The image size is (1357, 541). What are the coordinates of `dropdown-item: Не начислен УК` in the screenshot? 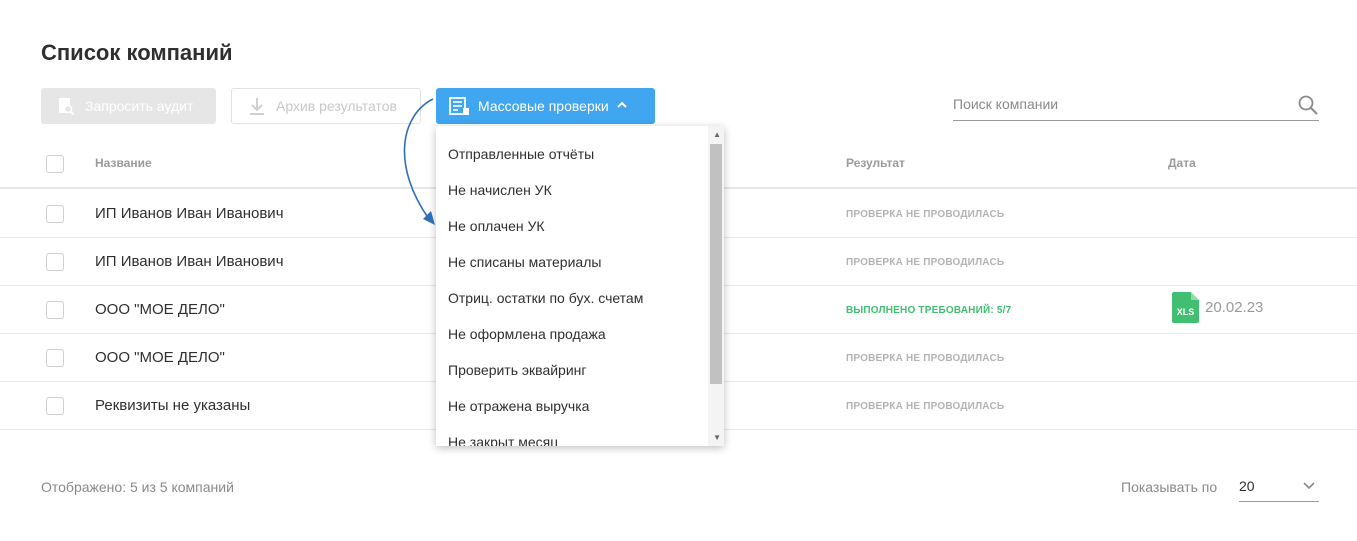 It's located at (500, 190).